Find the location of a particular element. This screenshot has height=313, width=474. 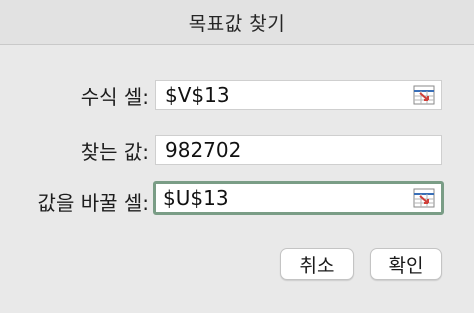

set-cell-value: $V$13 is located at coordinates (284, 95).